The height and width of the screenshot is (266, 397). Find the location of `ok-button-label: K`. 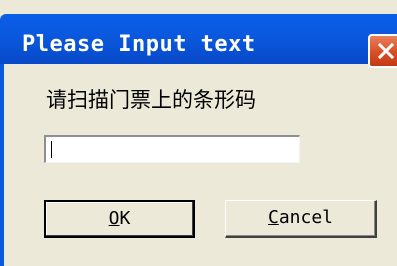

ok-button-label: K is located at coordinates (125, 218).